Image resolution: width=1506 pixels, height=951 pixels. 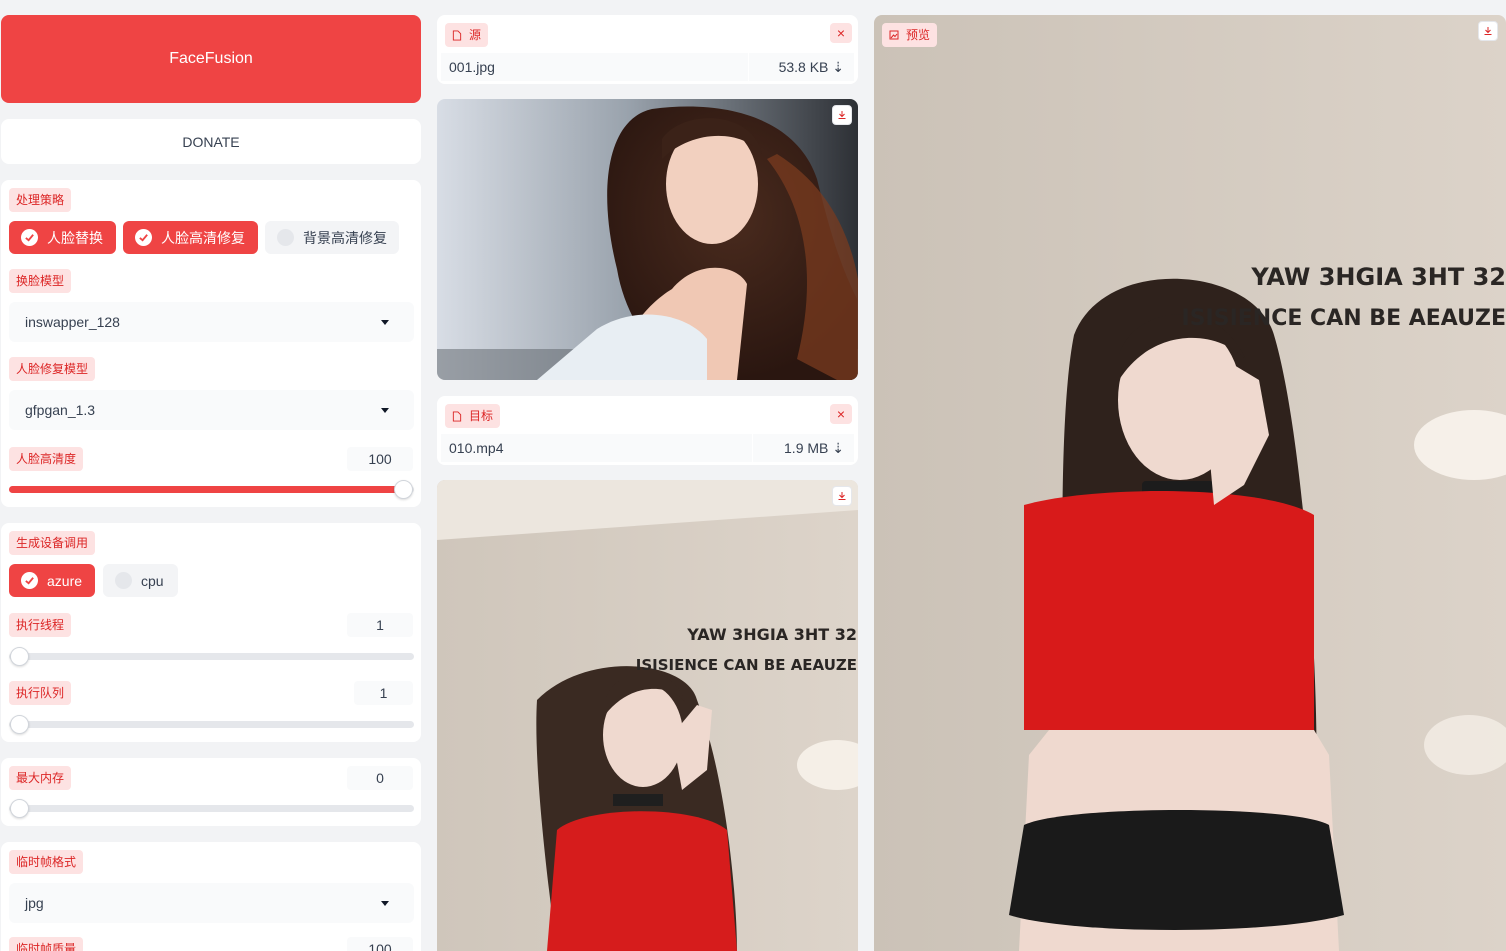 What do you see at coordinates (140, 580) in the screenshot?
I see `execution-provider-cpu-checkbox: cpu` at bounding box center [140, 580].